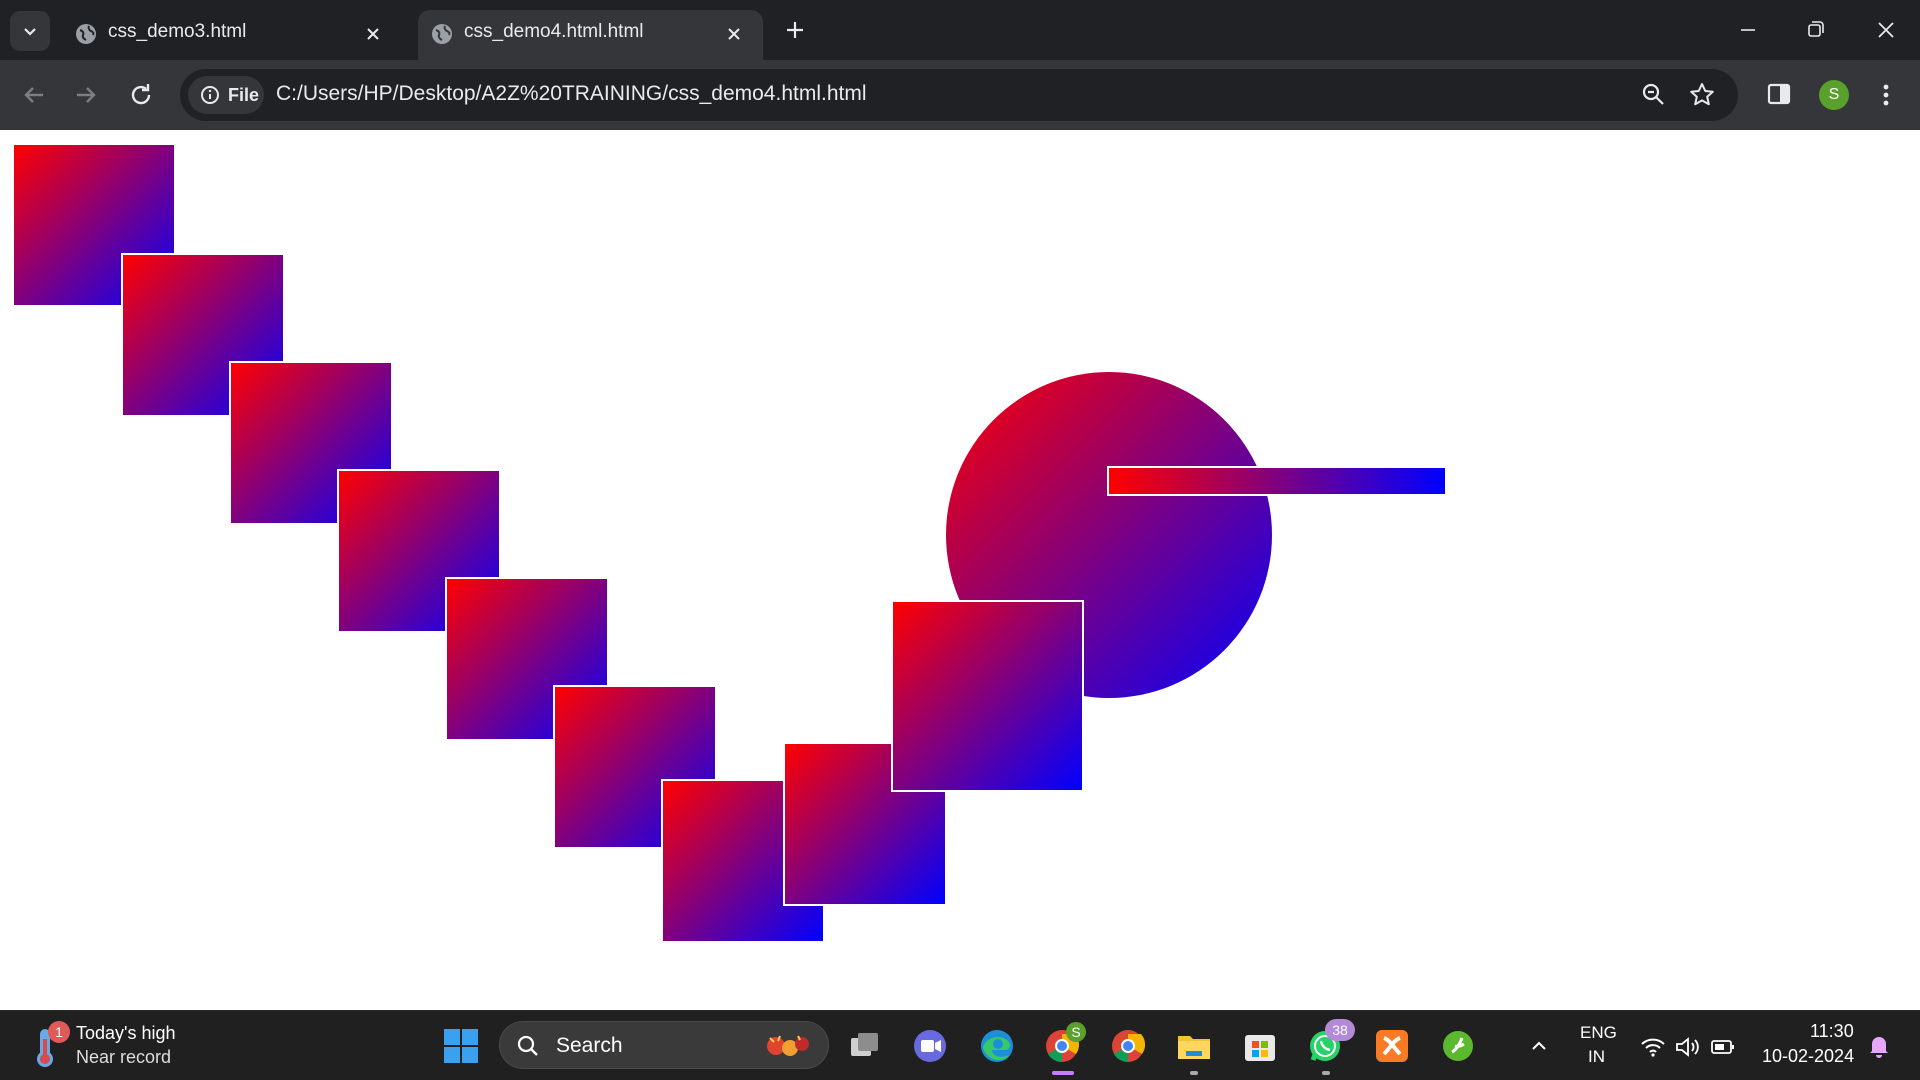 The height and width of the screenshot is (1080, 1920). I want to click on battery-icon, so click(1723, 1047).